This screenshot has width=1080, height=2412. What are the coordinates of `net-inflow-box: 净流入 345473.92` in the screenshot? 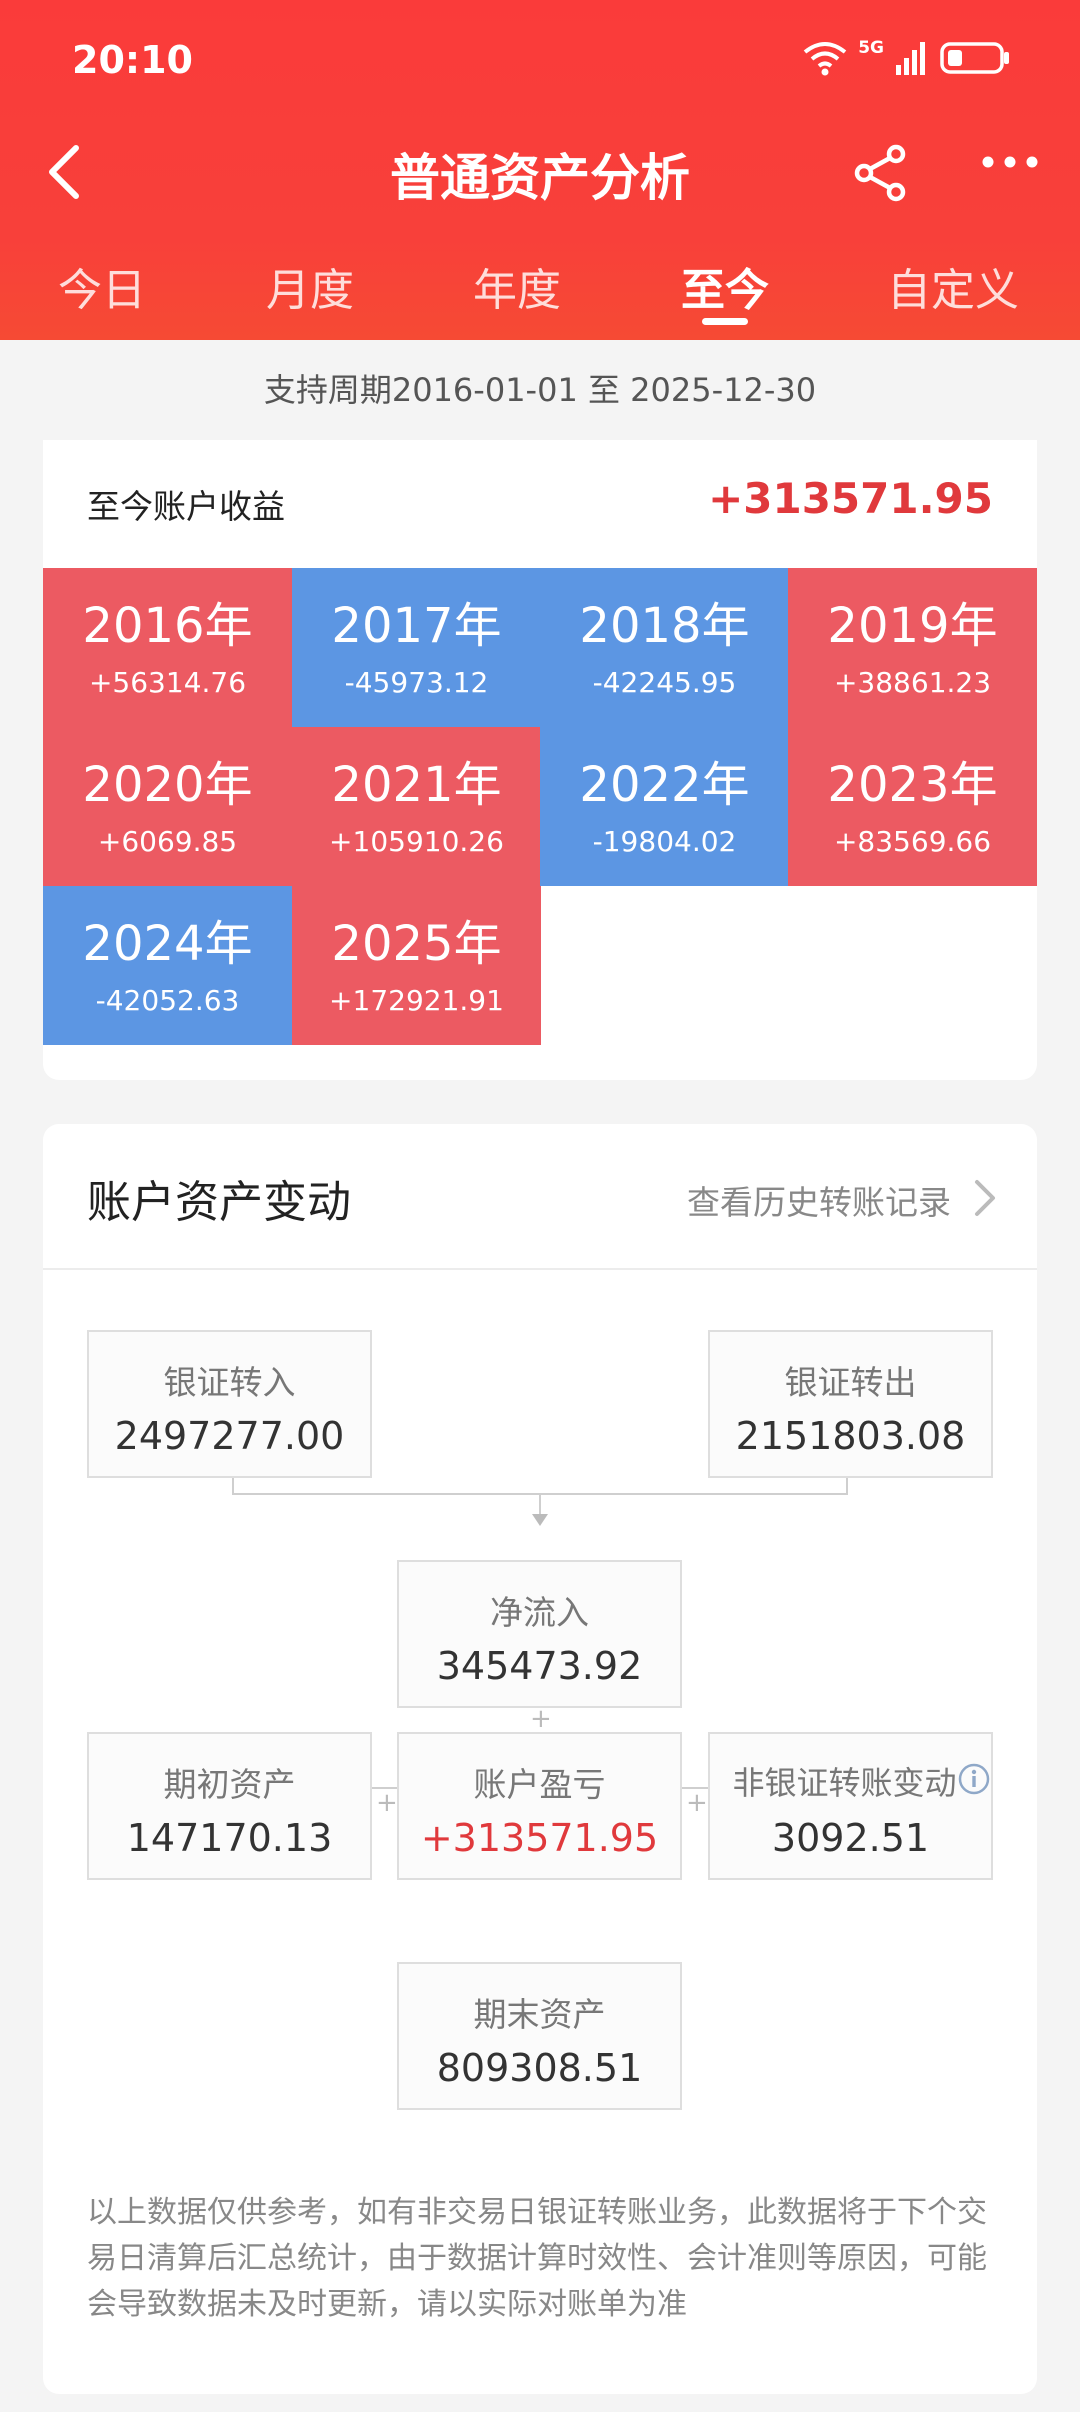 It's located at (539, 1634).